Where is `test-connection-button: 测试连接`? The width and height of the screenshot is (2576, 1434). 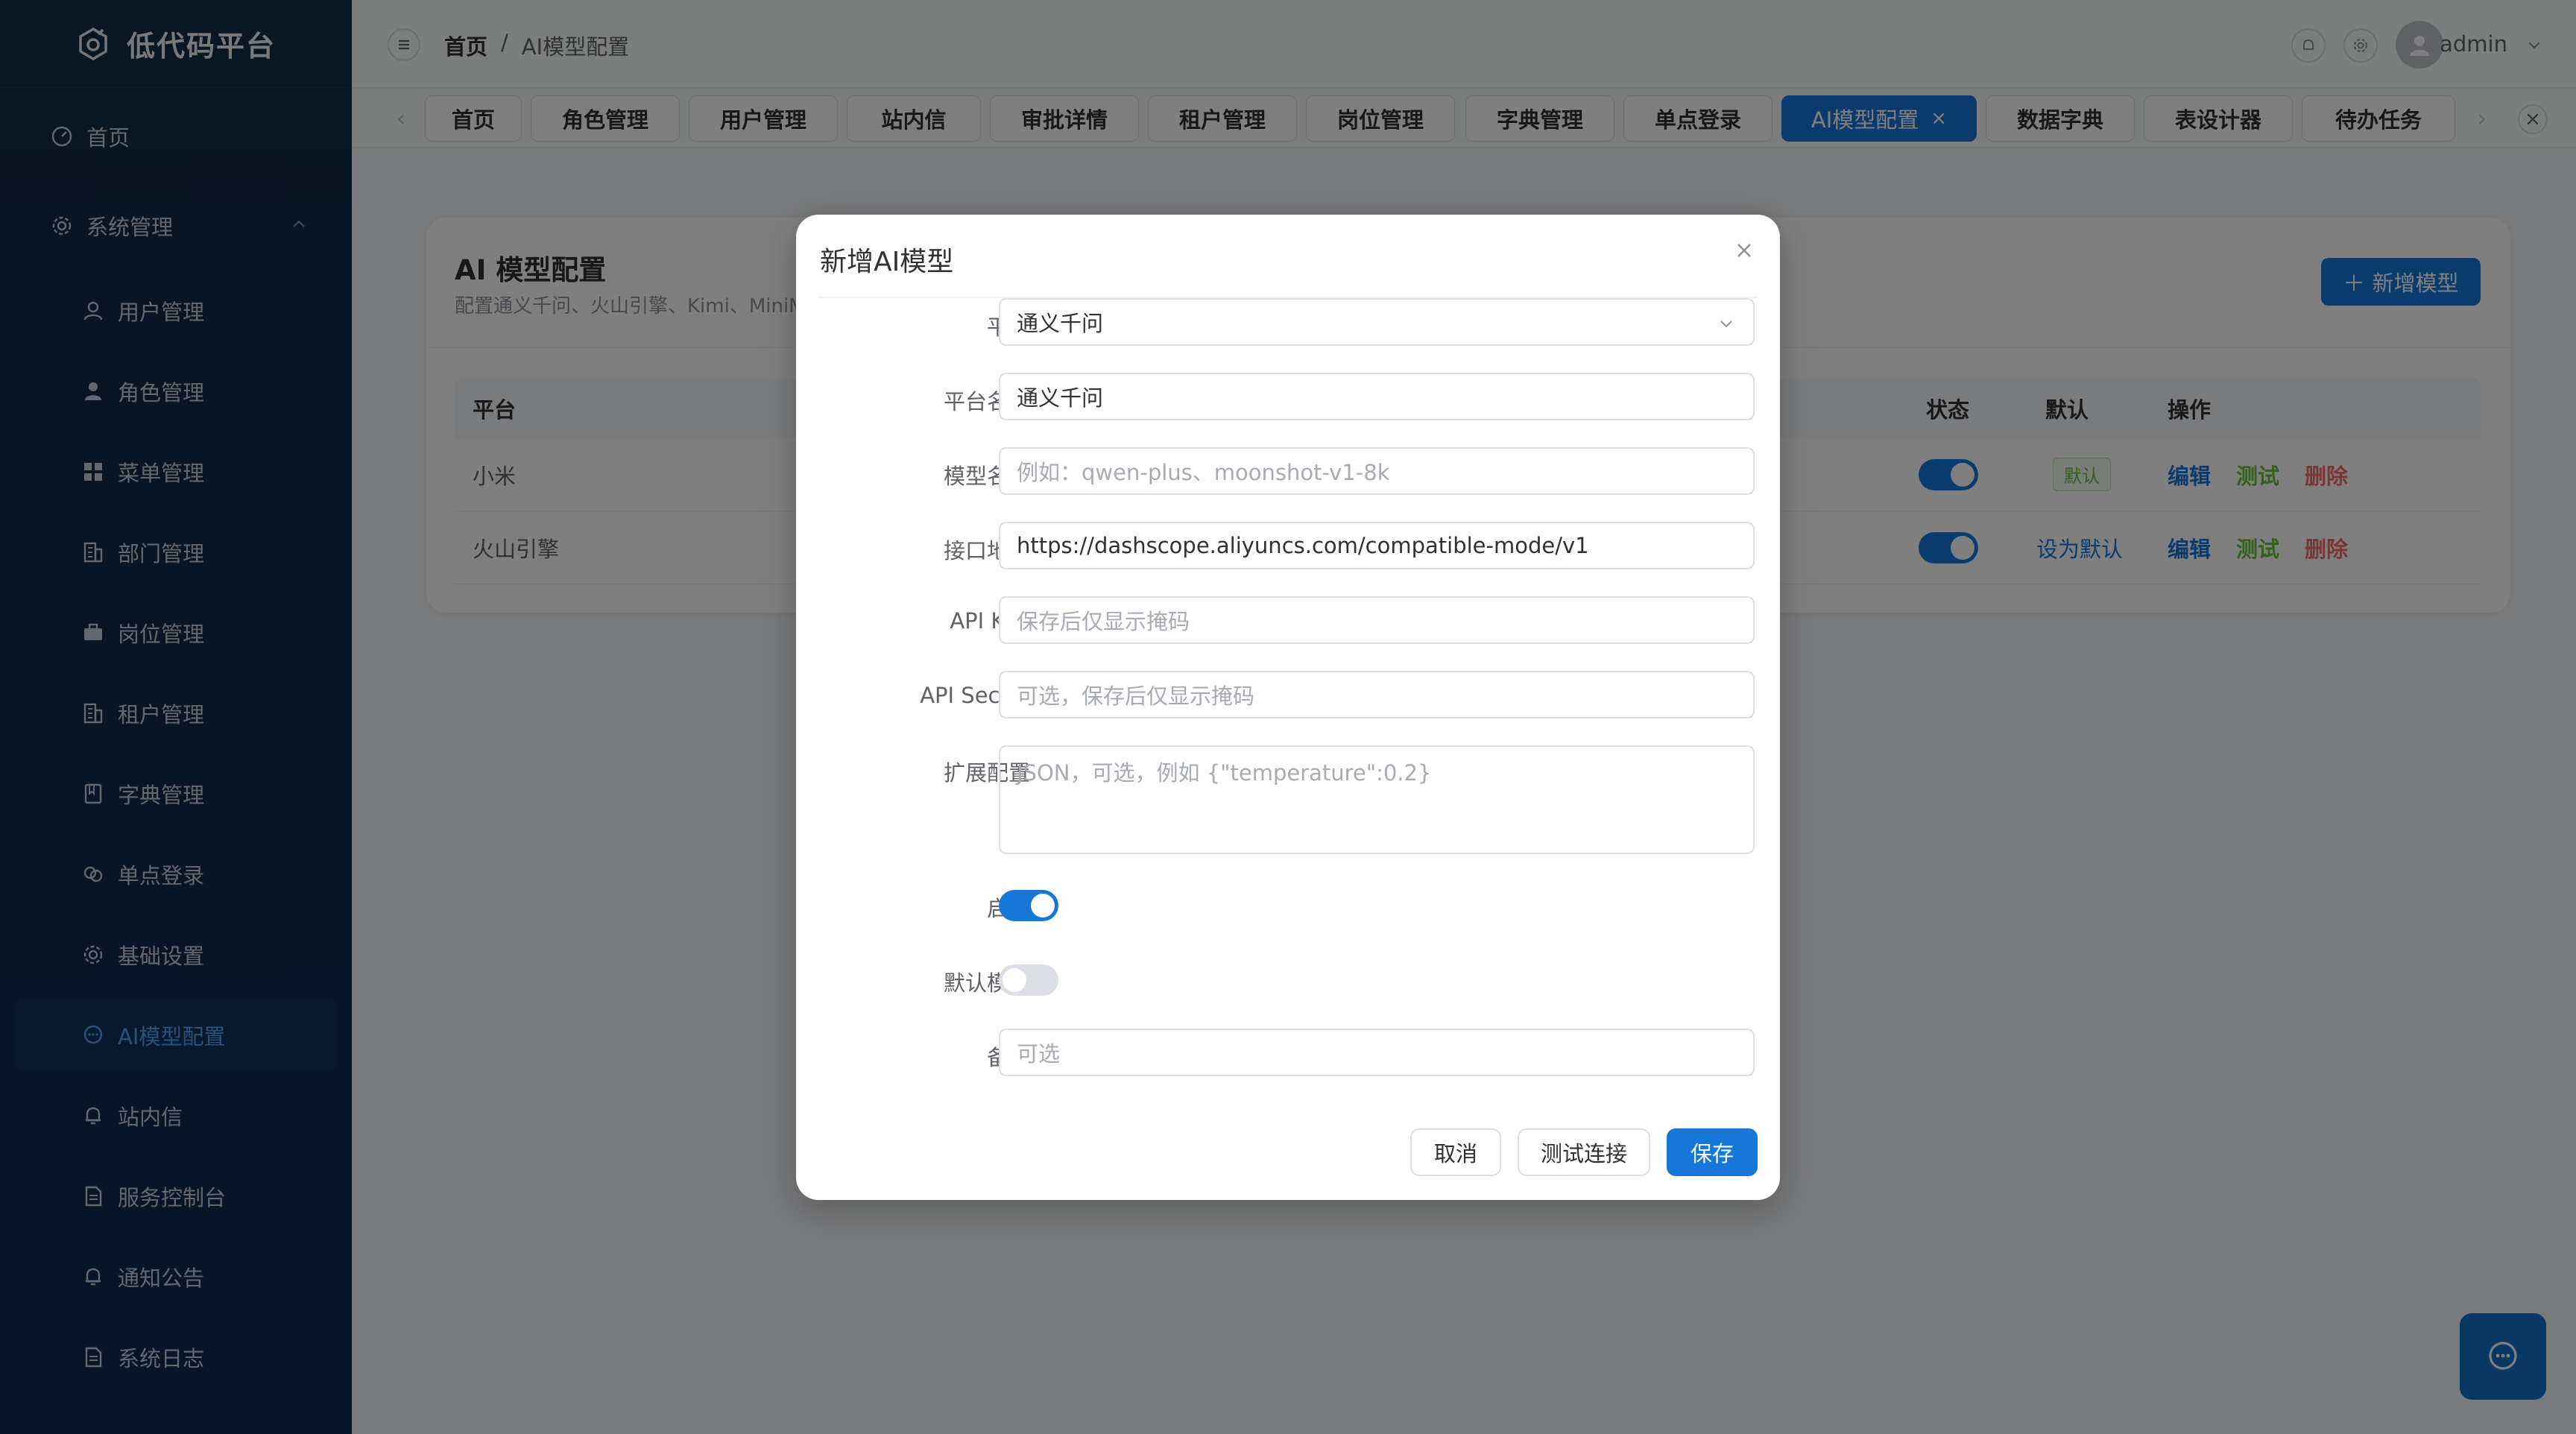 test-connection-button: 测试连接 is located at coordinates (1584, 1152).